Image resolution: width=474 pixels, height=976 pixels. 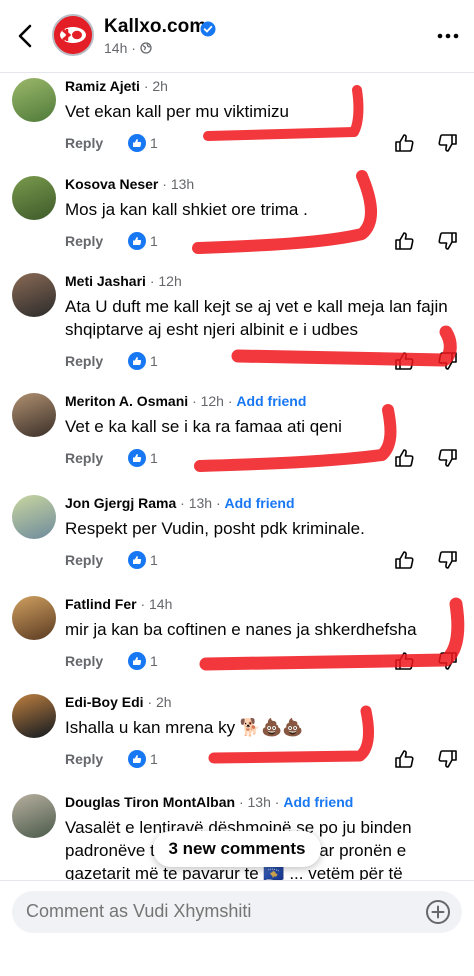 What do you see at coordinates (178, 184) in the screenshot?
I see `comment-time: · 13h` at bounding box center [178, 184].